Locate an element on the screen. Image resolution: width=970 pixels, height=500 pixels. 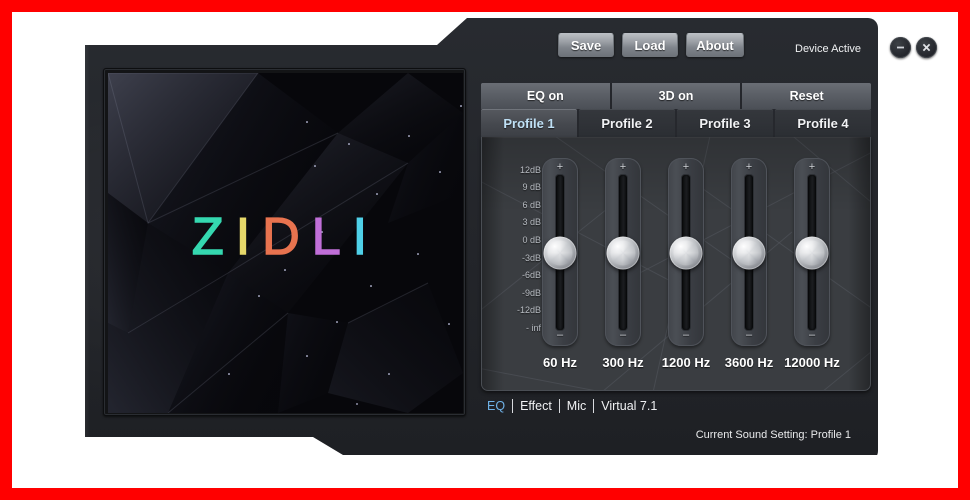
eq-slider-1: + – is located at coordinates (560, 252).